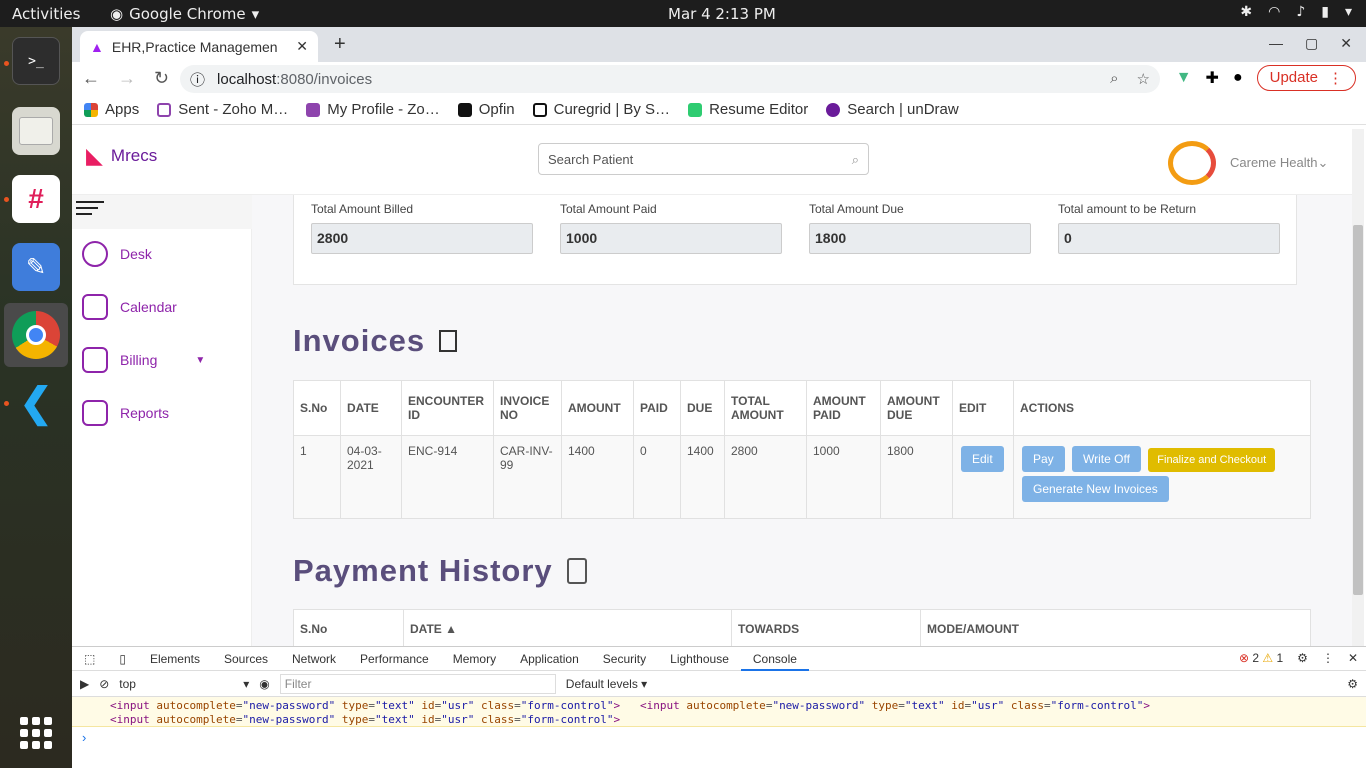 The image size is (1366, 768). I want to click on zoom-icon: ⌕, so click(1114, 79).